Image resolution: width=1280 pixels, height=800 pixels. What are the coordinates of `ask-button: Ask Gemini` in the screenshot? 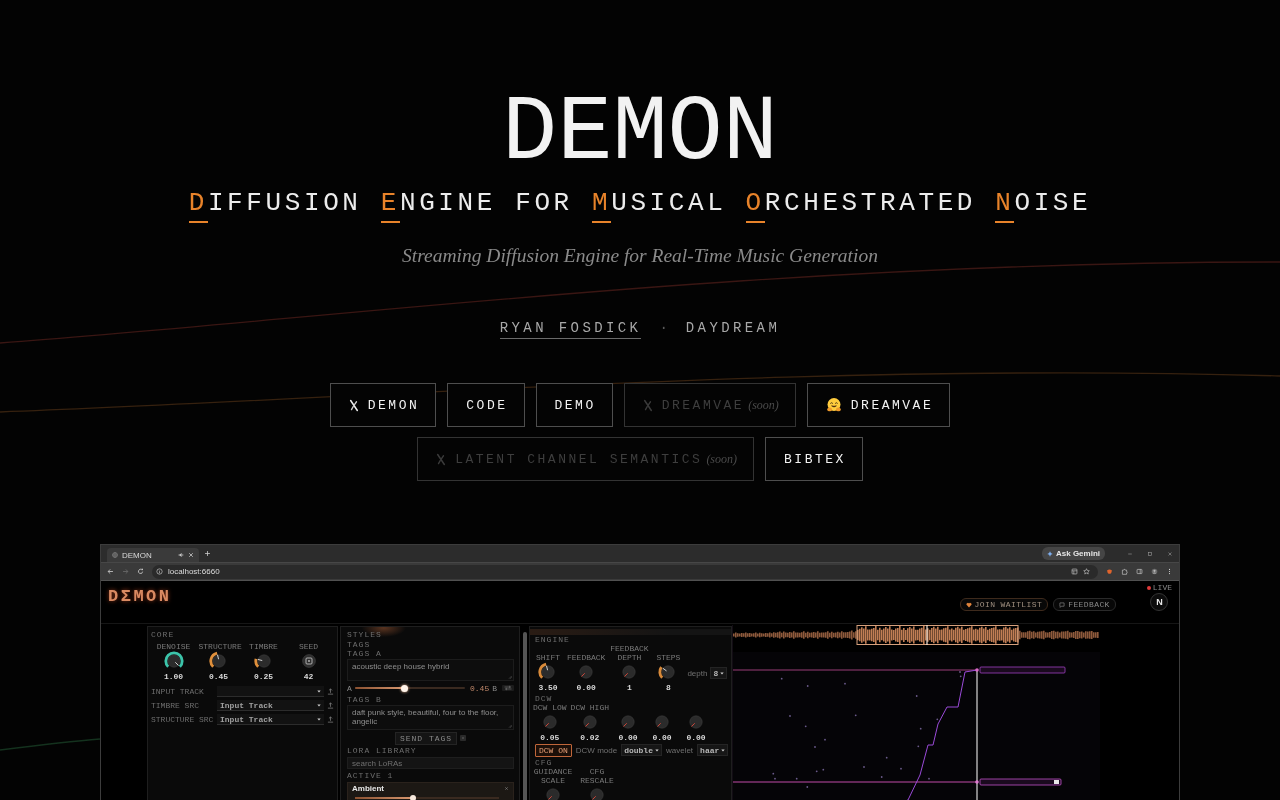 It's located at (1073, 553).